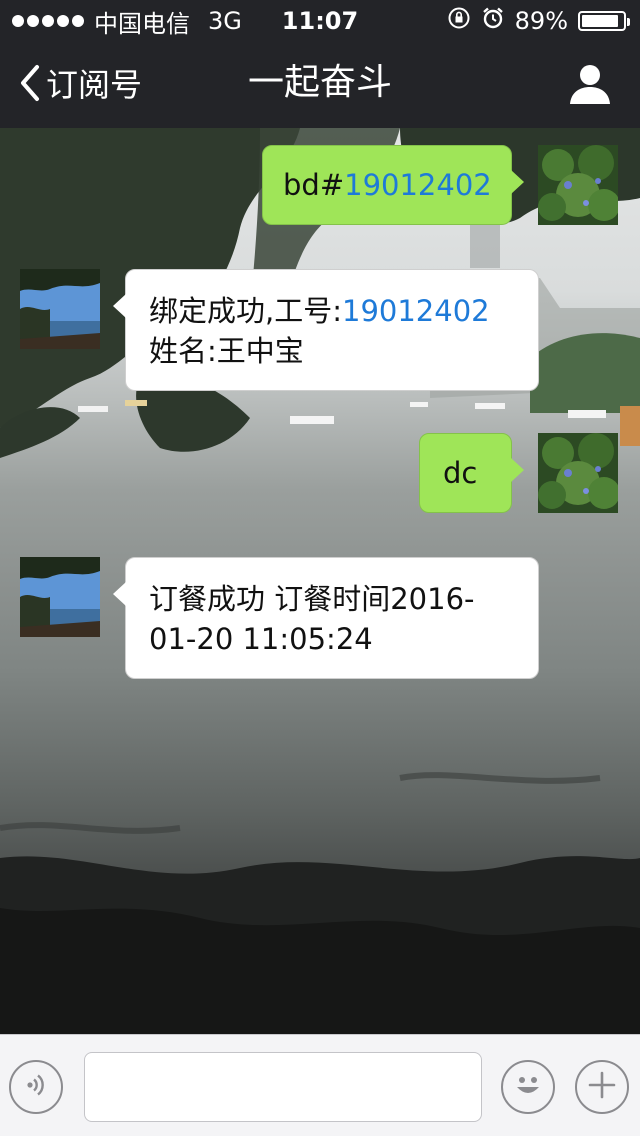 This screenshot has height=1136, width=640. What do you see at coordinates (460, 473) in the screenshot?
I see `message-text: dc` at bounding box center [460, 473].